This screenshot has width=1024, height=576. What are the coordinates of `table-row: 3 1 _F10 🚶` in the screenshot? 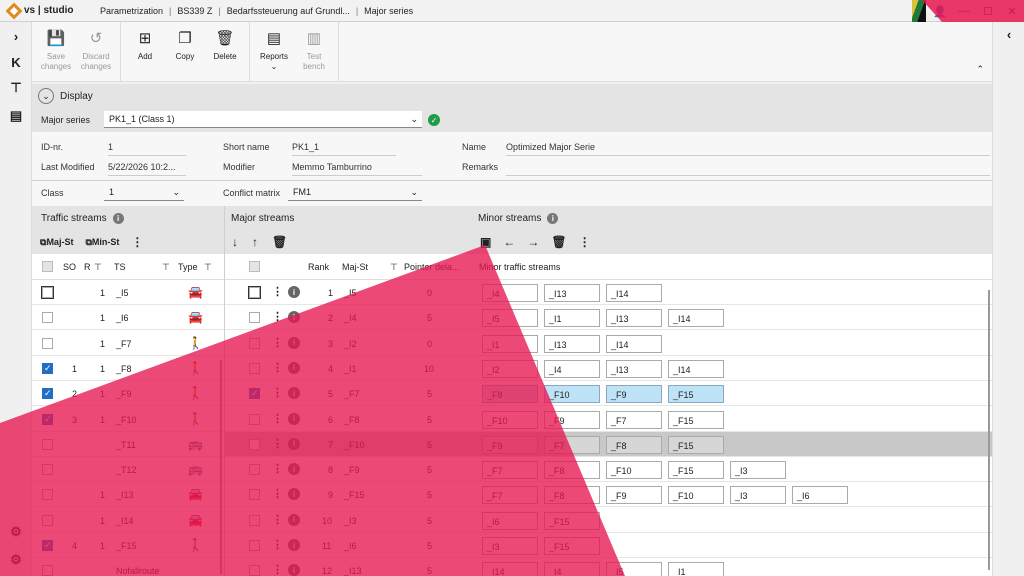 It's located at (128, 419).